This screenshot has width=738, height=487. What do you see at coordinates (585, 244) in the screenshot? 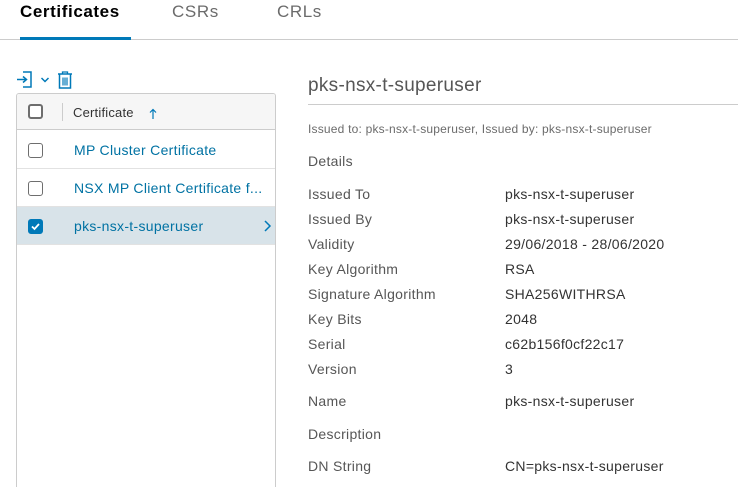
I see `field-value-validity: 29/06/2018 - 28/06/2020` at bounding box center [585, 244].